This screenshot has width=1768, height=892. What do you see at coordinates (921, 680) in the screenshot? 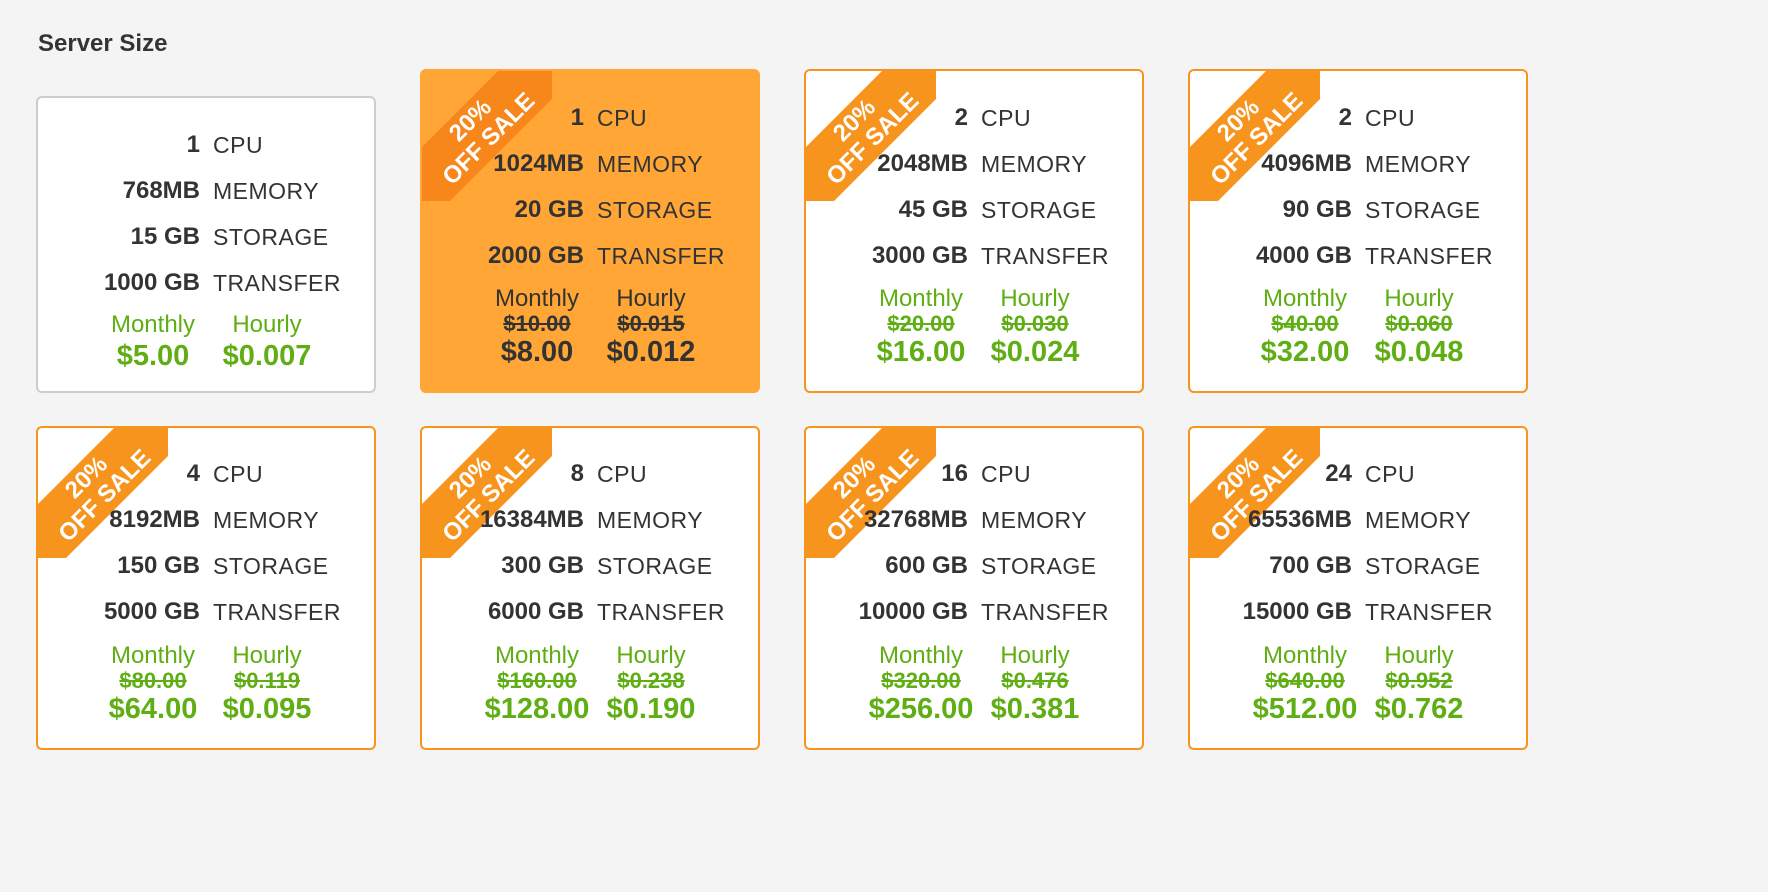
I see `monthly-old-price: $320.00` at bounding box center [921, 680].